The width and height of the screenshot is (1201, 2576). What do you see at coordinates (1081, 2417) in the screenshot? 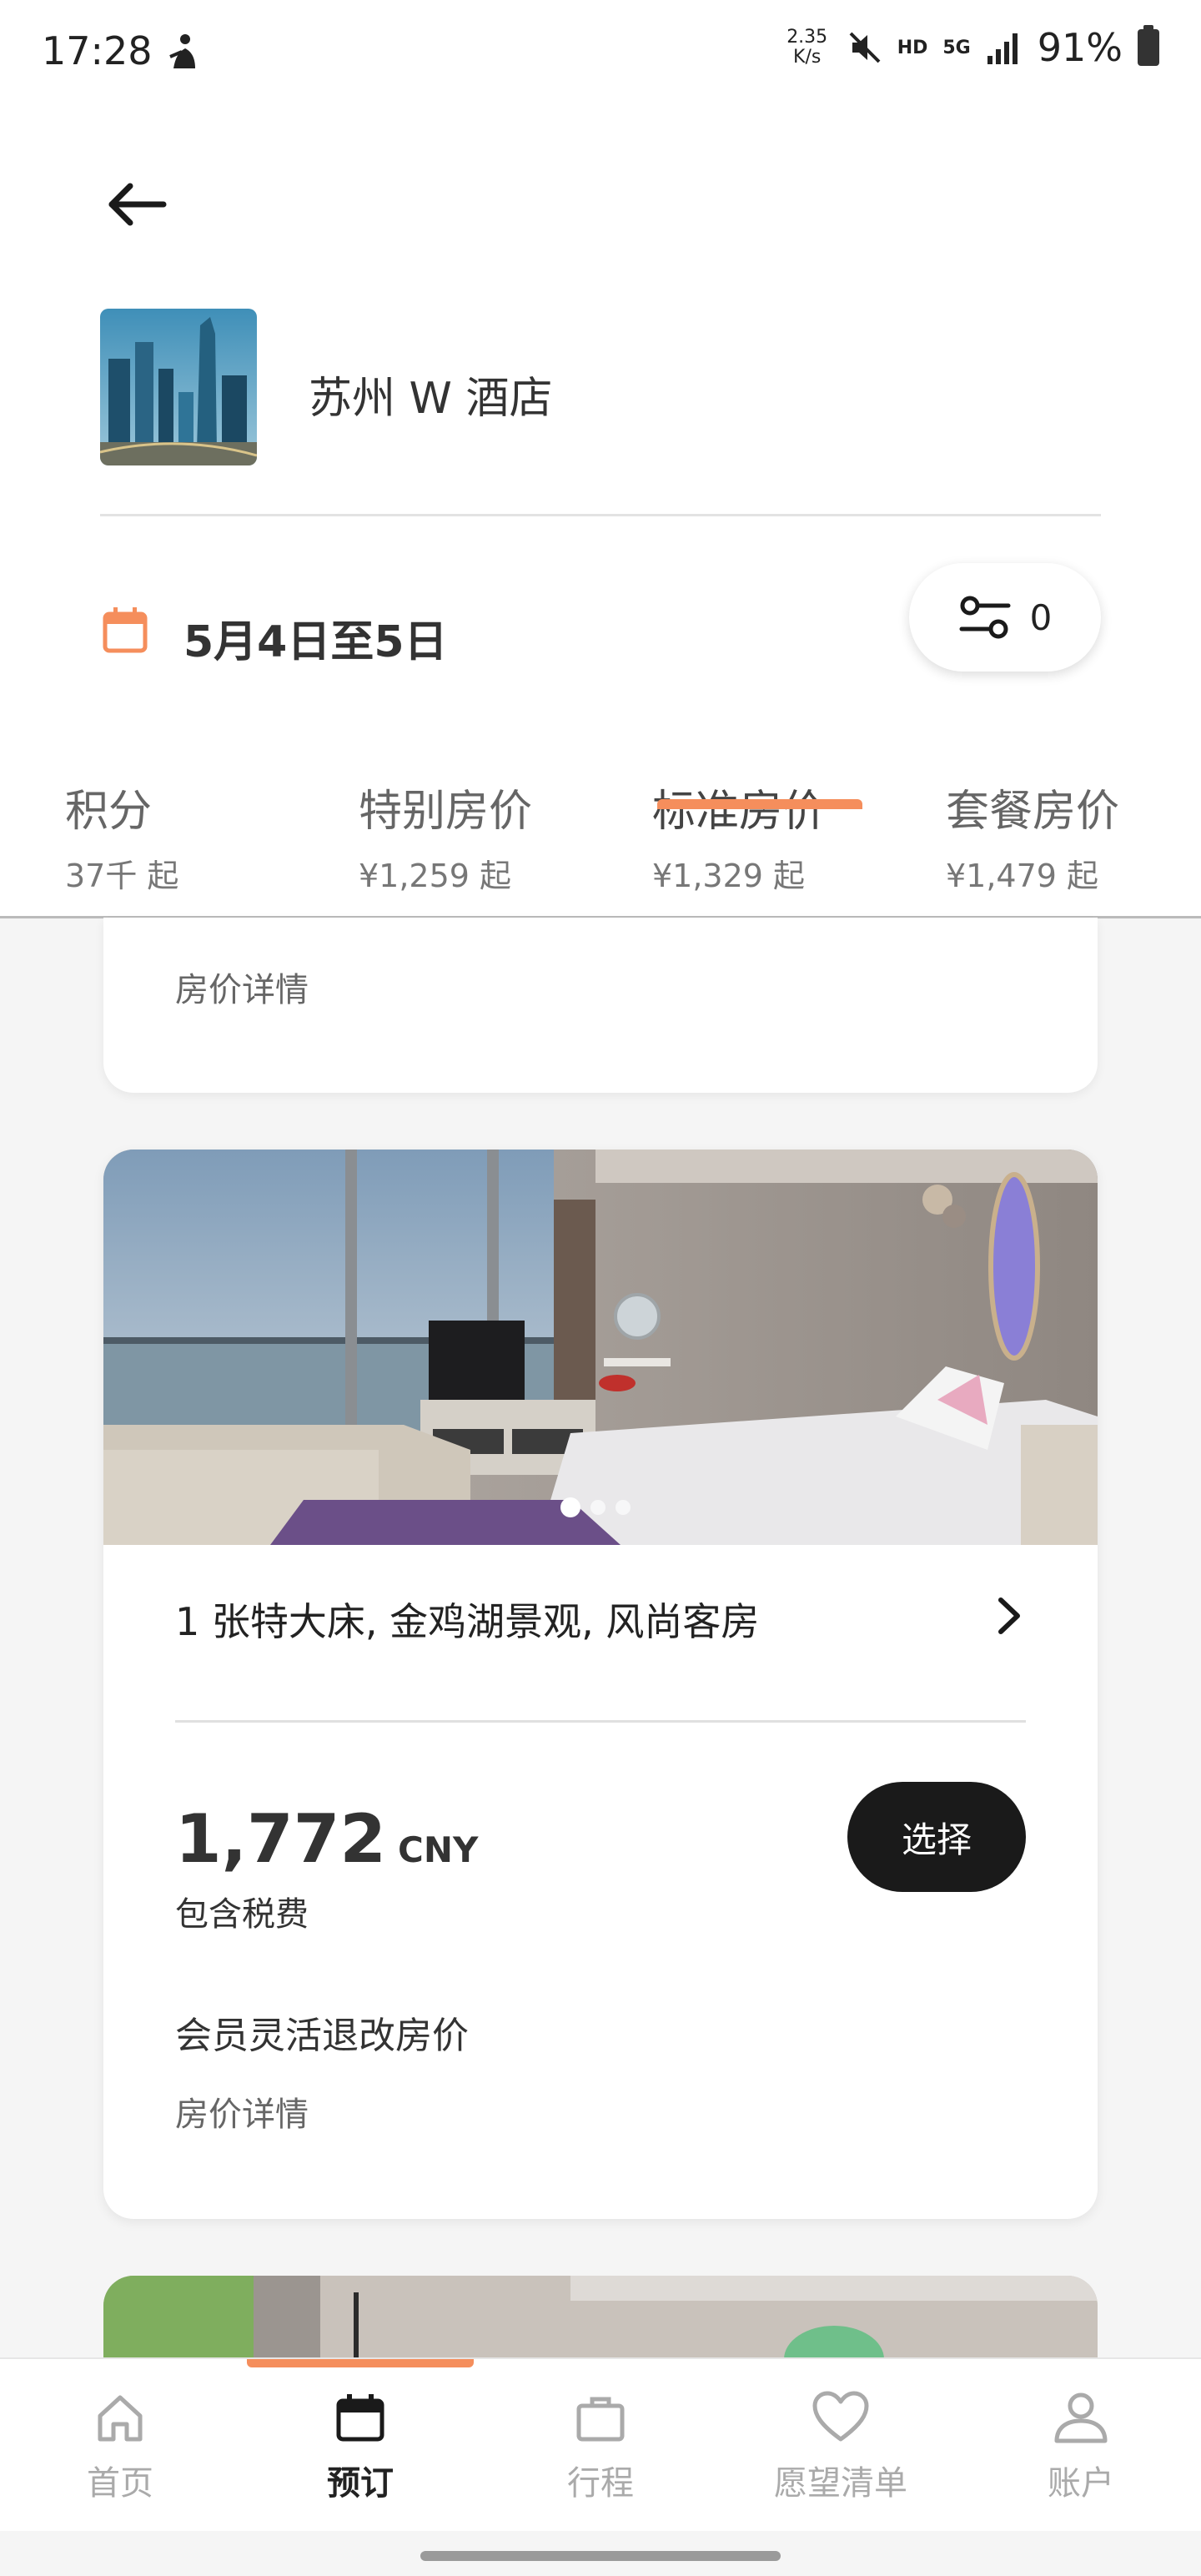
I see `person-icon` at bounding box center [1081, 2417].